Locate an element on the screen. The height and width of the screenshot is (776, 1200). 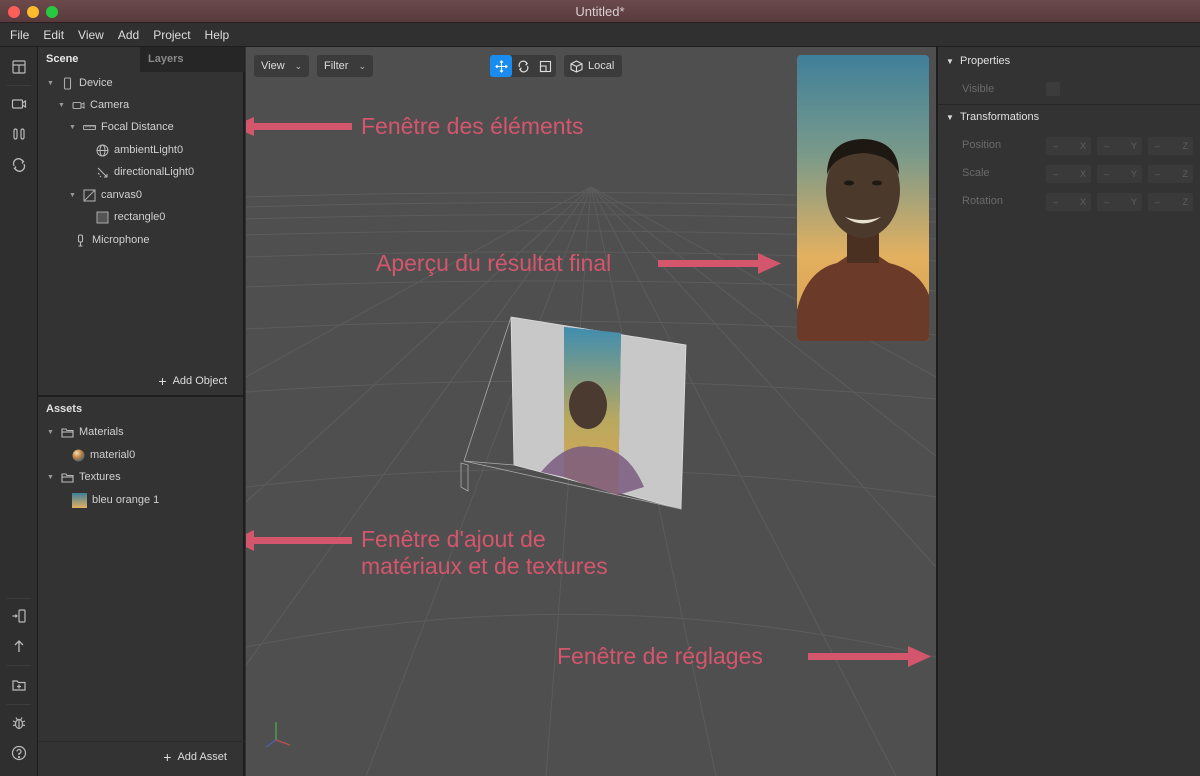
directional-light-icon is located at coordinates (102, 172).